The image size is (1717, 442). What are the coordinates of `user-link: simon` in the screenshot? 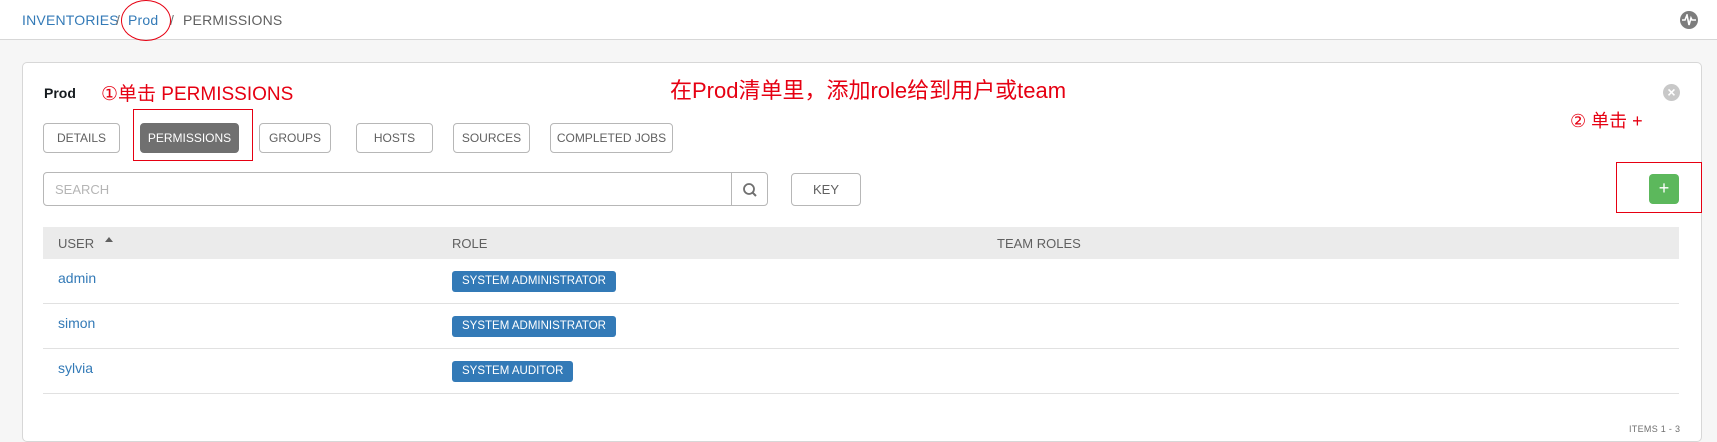 It's located at (76, 323).